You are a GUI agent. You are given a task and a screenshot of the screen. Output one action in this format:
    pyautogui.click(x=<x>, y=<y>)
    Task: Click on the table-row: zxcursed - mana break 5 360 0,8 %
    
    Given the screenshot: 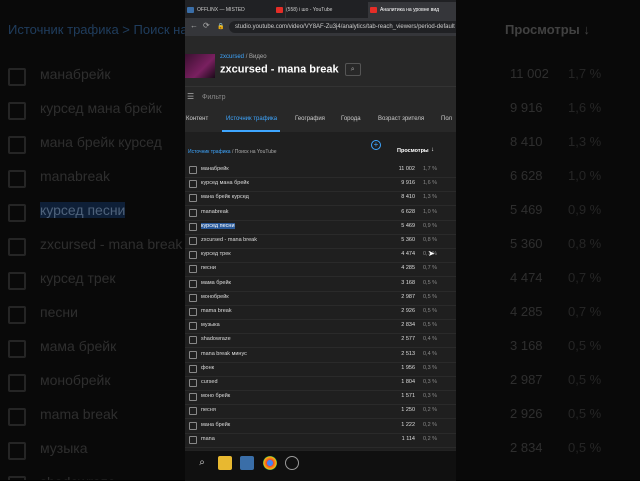 What is the action you would take?
    pyautogui.click(x=320, y=241)
    